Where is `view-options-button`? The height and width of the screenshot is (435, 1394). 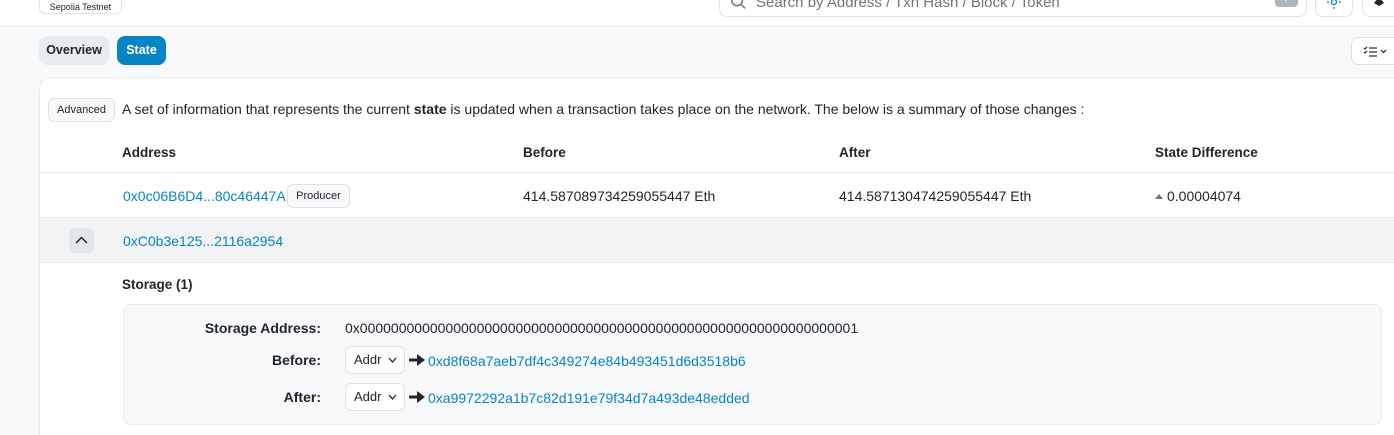 view-options-button is located at coordinates (1372, 51).